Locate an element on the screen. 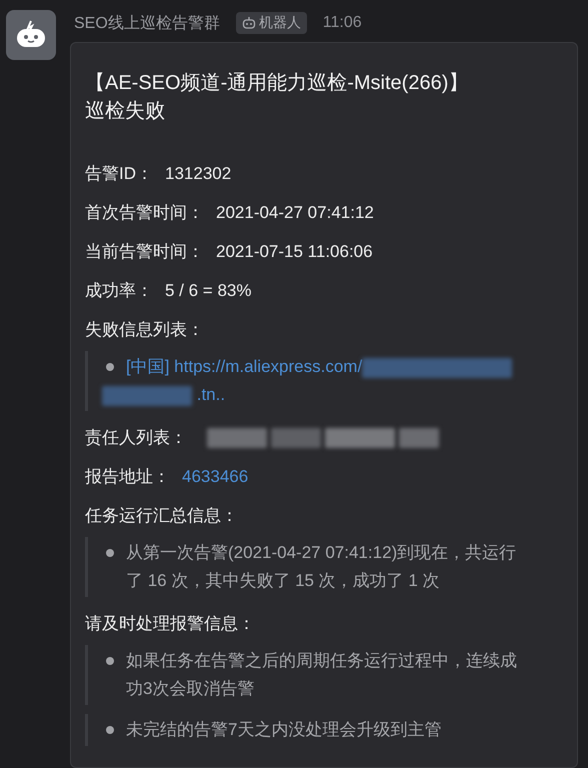  sender-name: SEO线上巡检告警群 is located at coordinates (147, 24).